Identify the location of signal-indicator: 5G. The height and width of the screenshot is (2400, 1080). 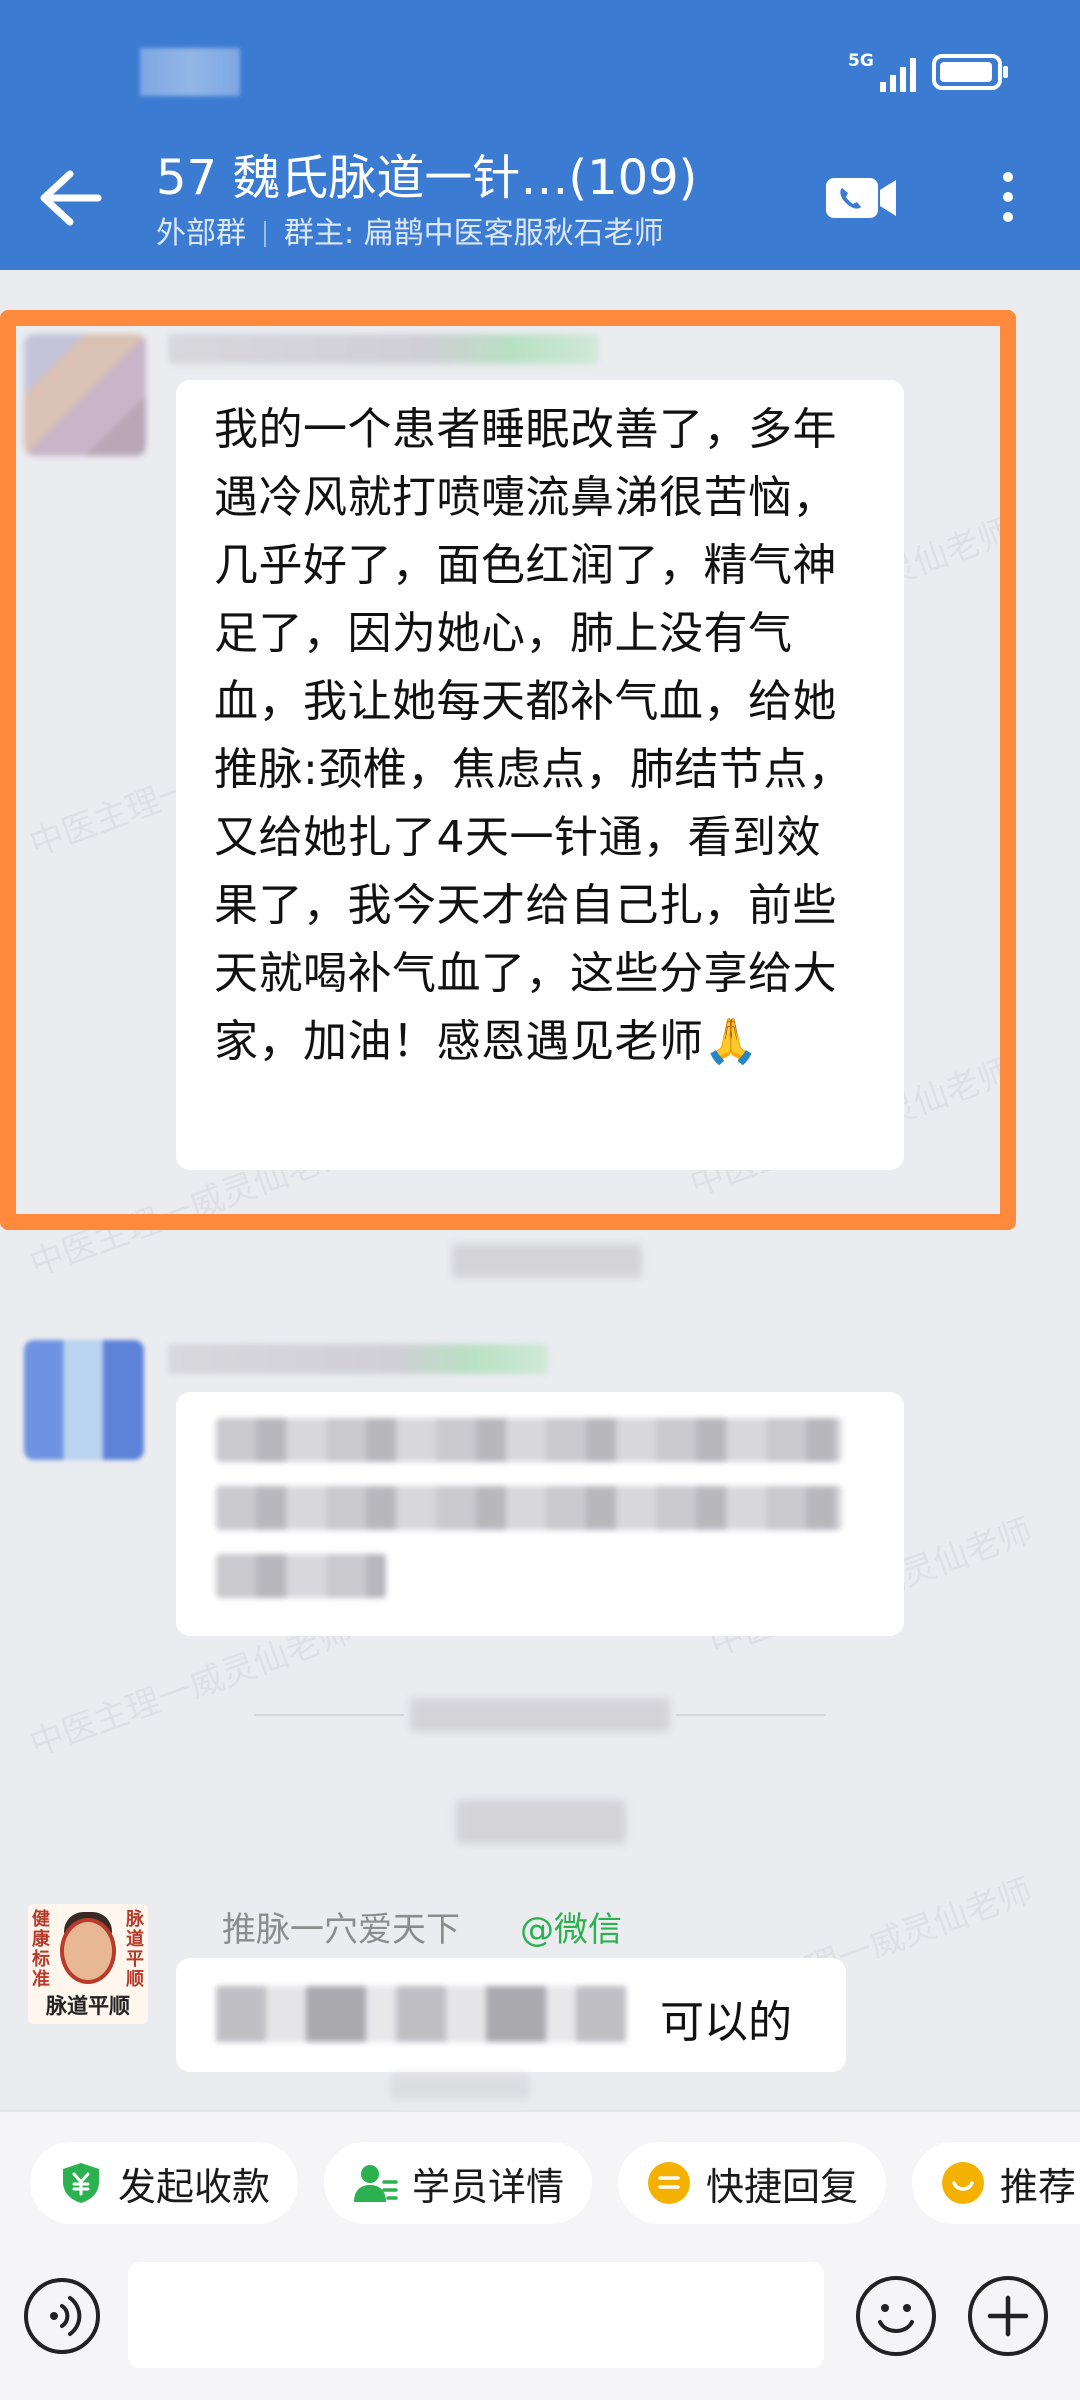
(885, 73).